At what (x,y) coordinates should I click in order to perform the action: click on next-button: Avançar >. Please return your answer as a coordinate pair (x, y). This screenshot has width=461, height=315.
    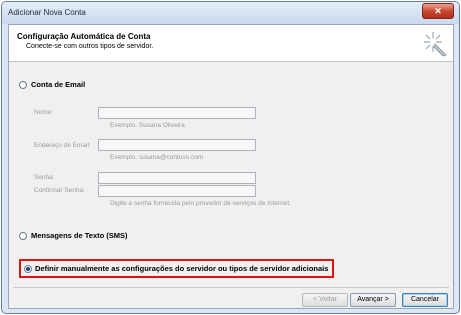
    Looking at the image, I should click on (373, 300).